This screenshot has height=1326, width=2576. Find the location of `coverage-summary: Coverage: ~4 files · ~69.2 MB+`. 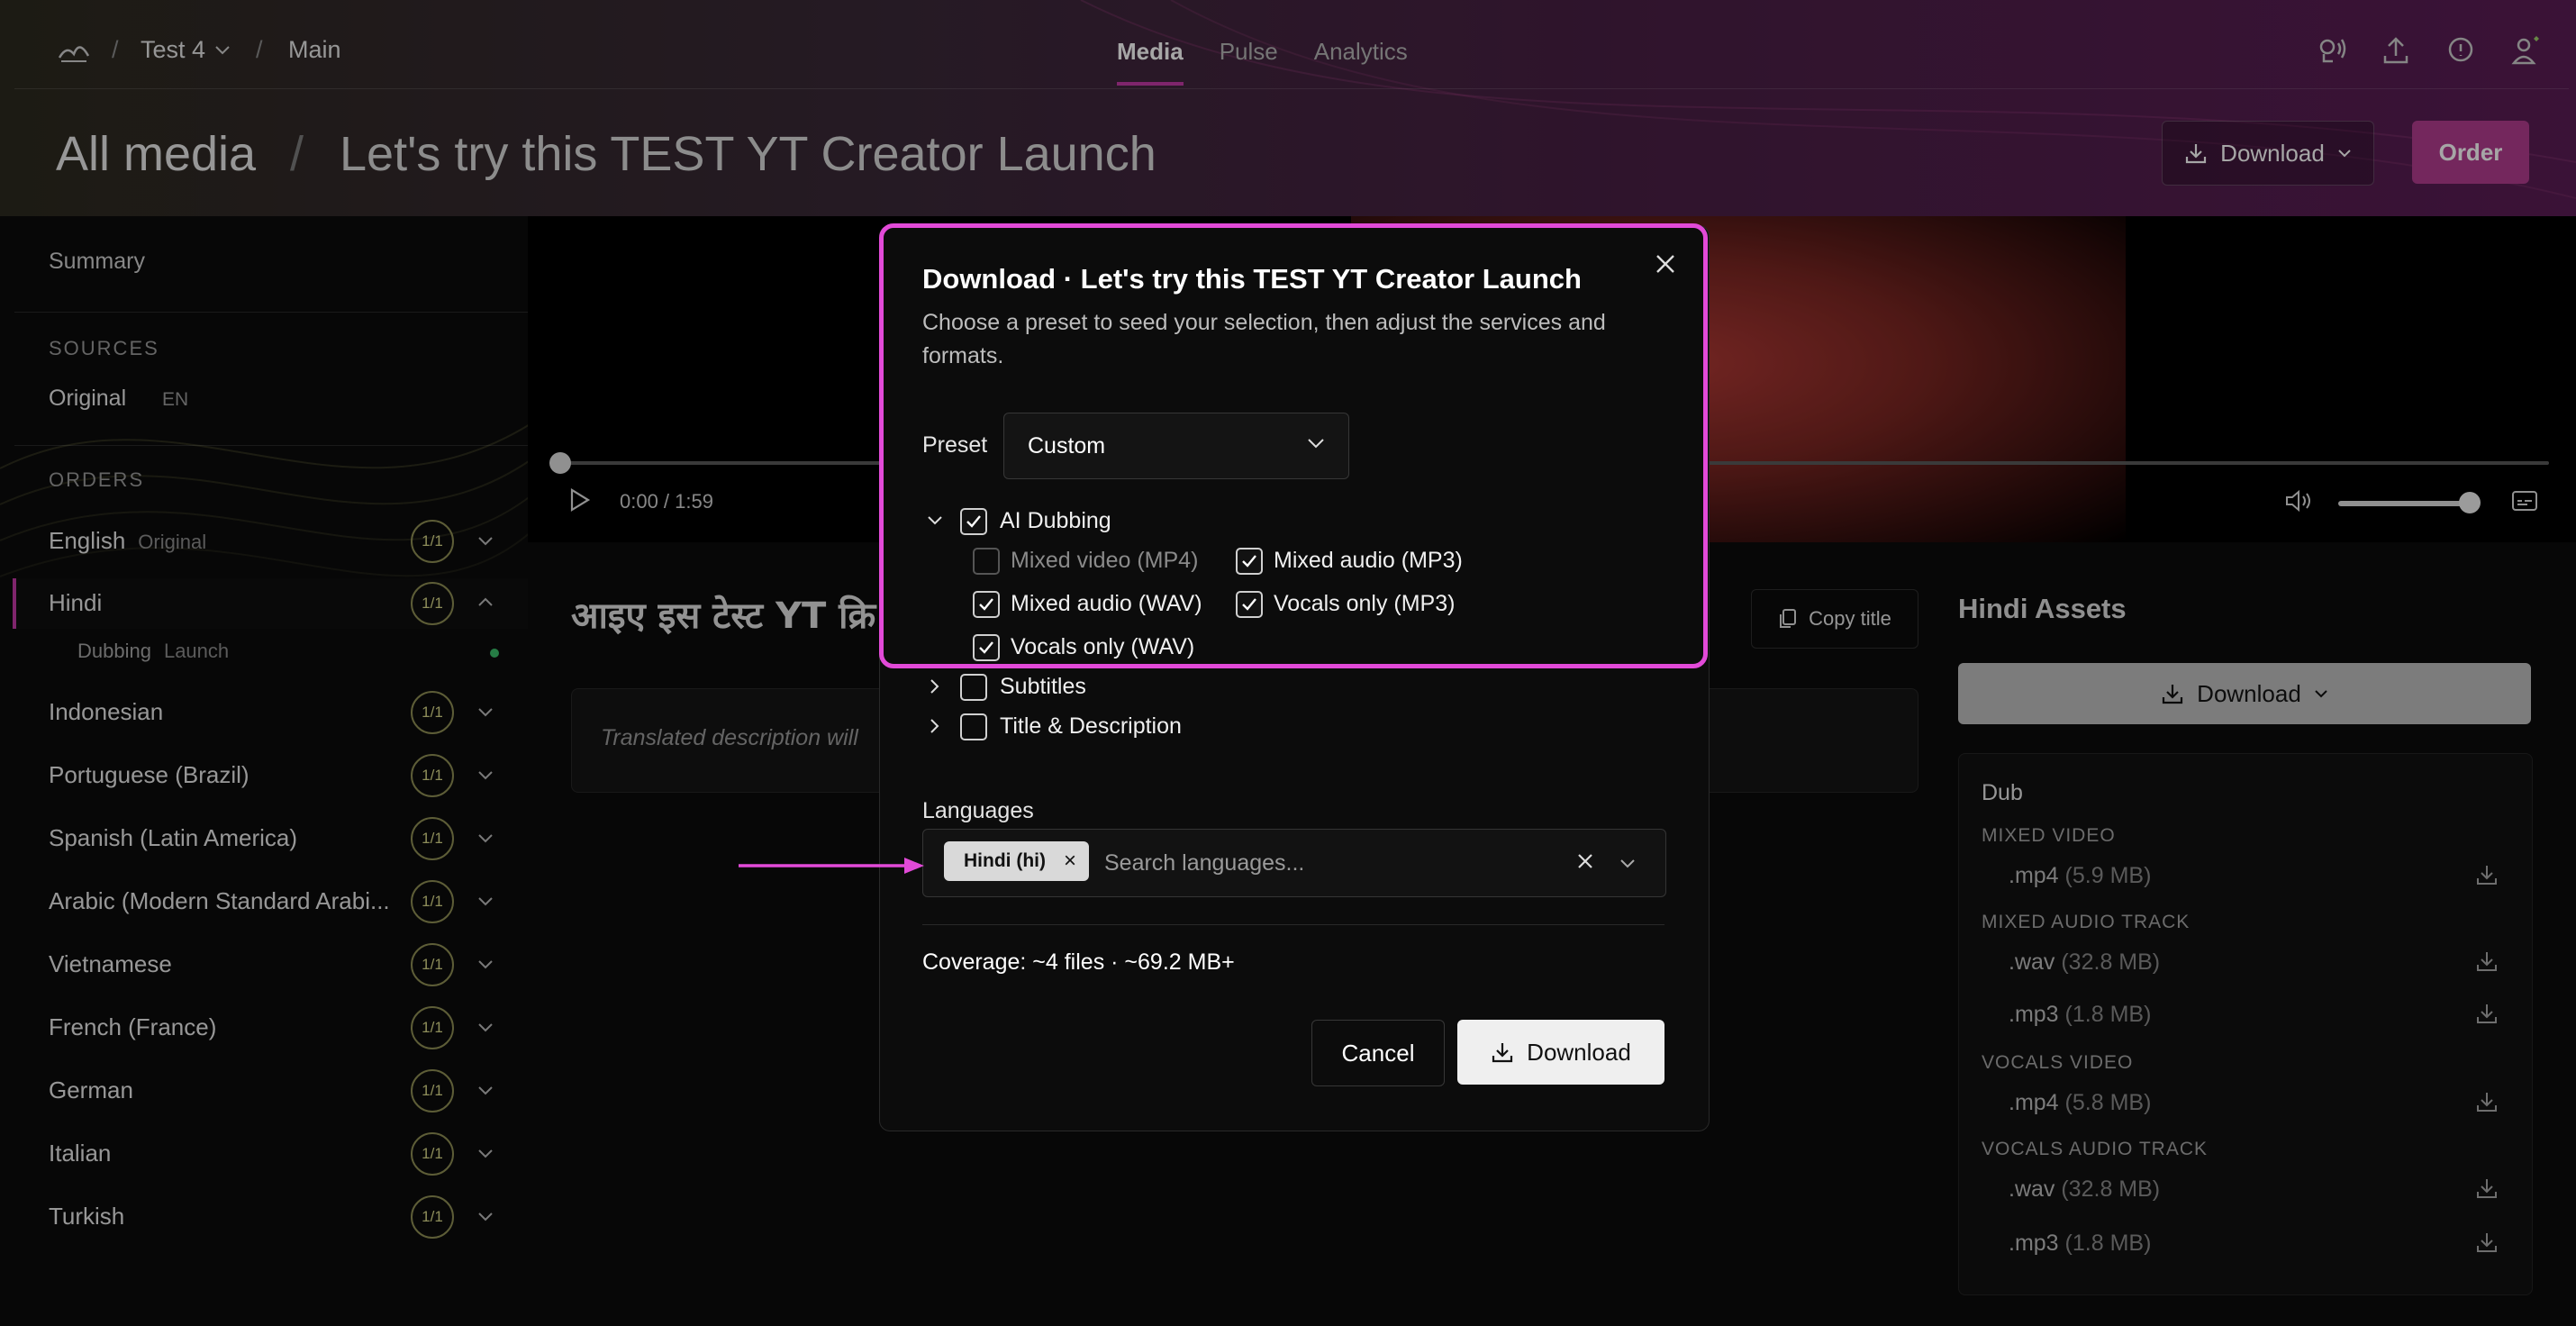

coverage-summary: Coverage: ~4 files · ~69.2 MB+ is located at coordinates (1078, 962).